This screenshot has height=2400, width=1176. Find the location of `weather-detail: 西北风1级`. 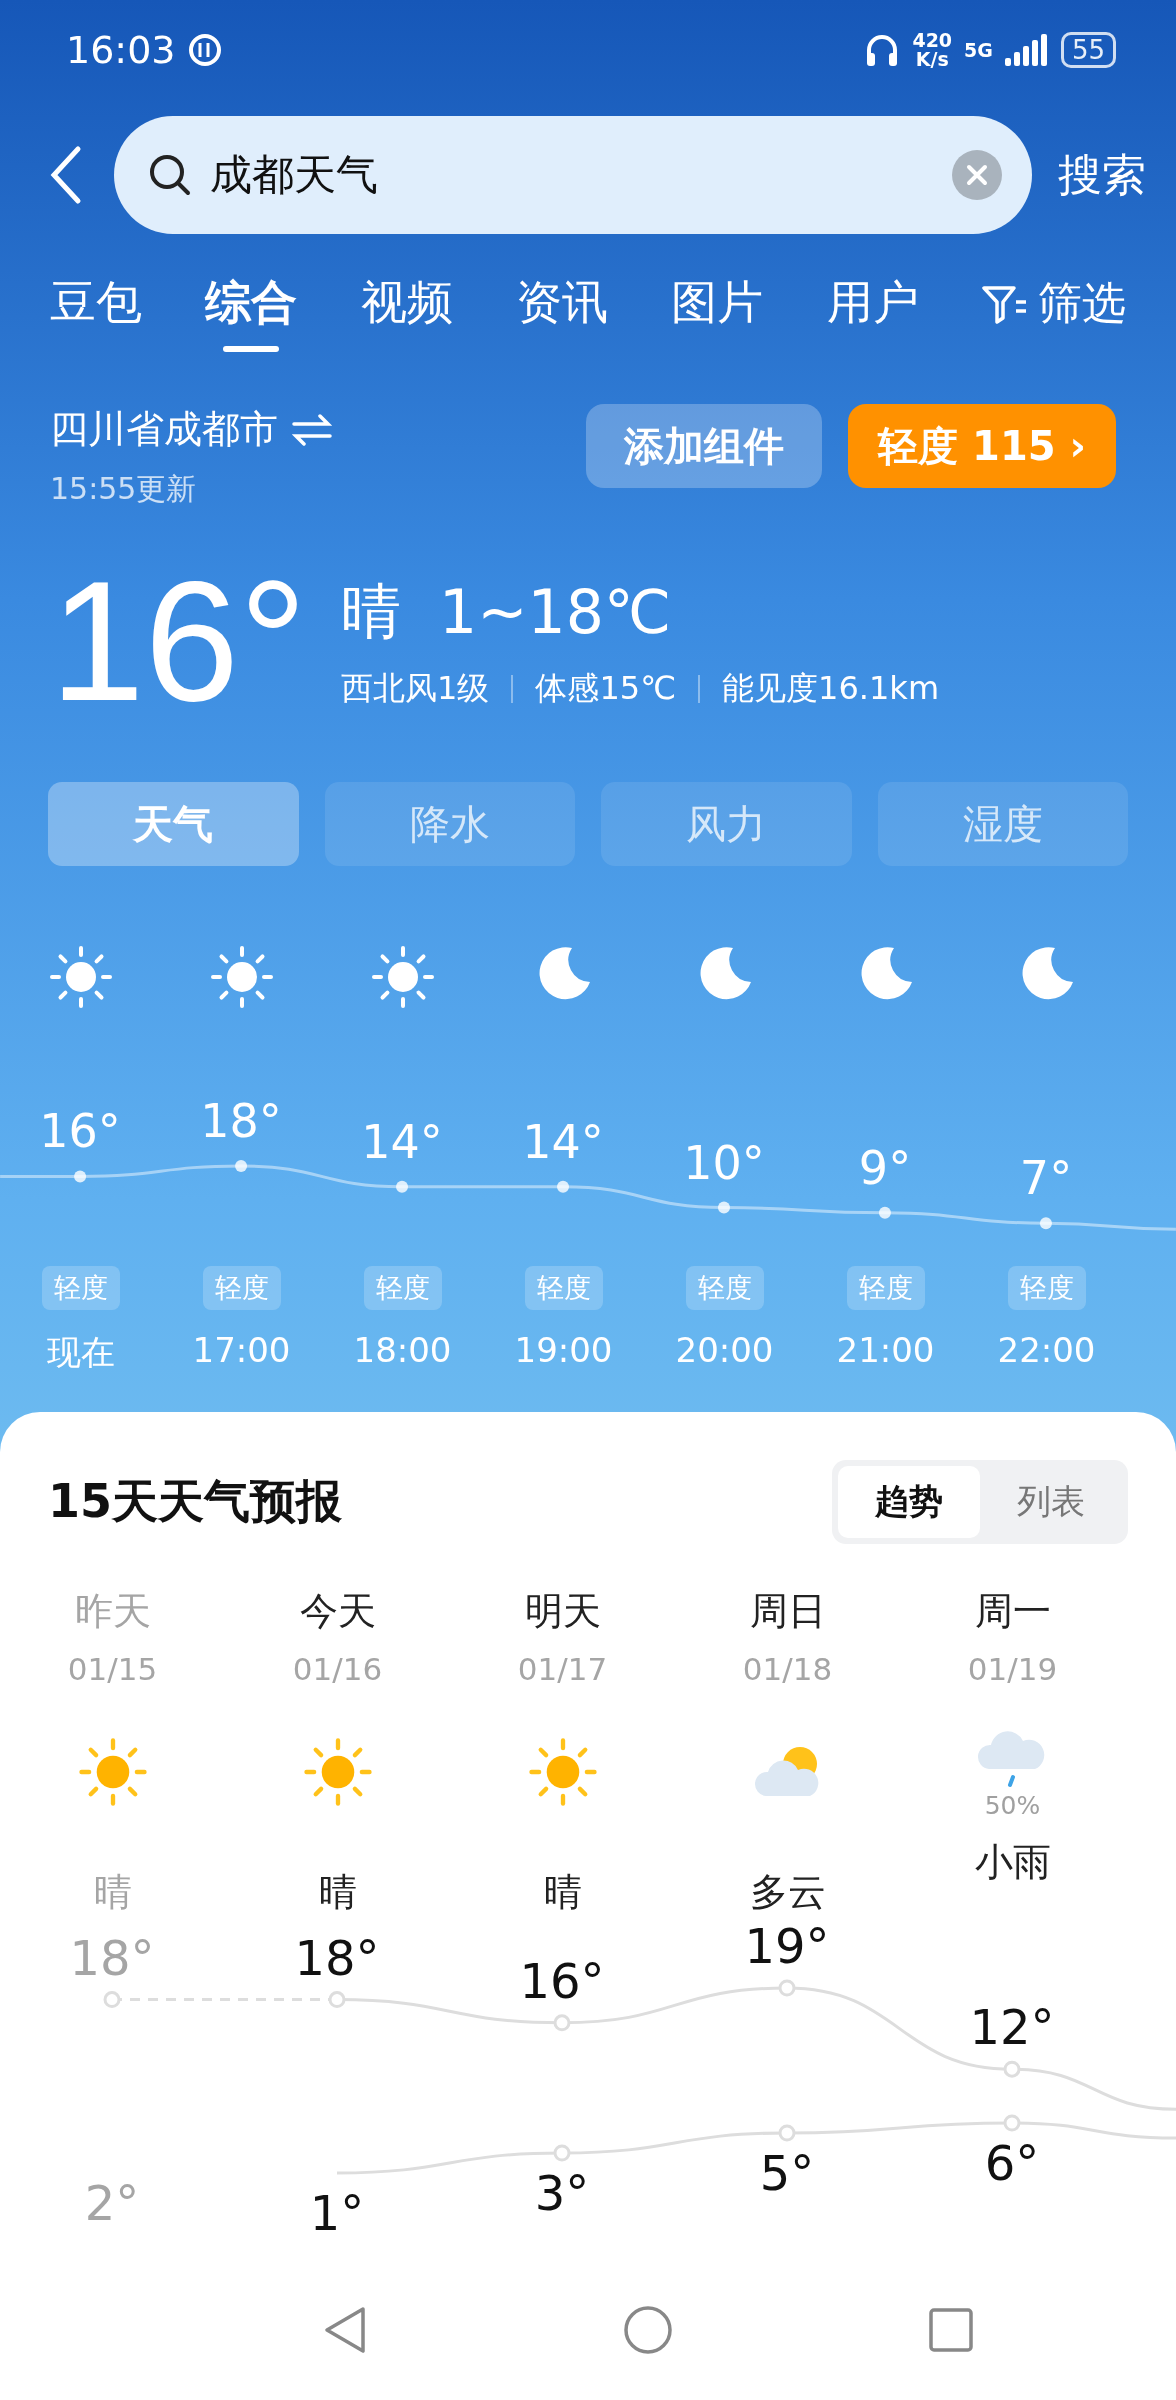

weather-detail: 西北风1级 is located at coordinates (415, 688).